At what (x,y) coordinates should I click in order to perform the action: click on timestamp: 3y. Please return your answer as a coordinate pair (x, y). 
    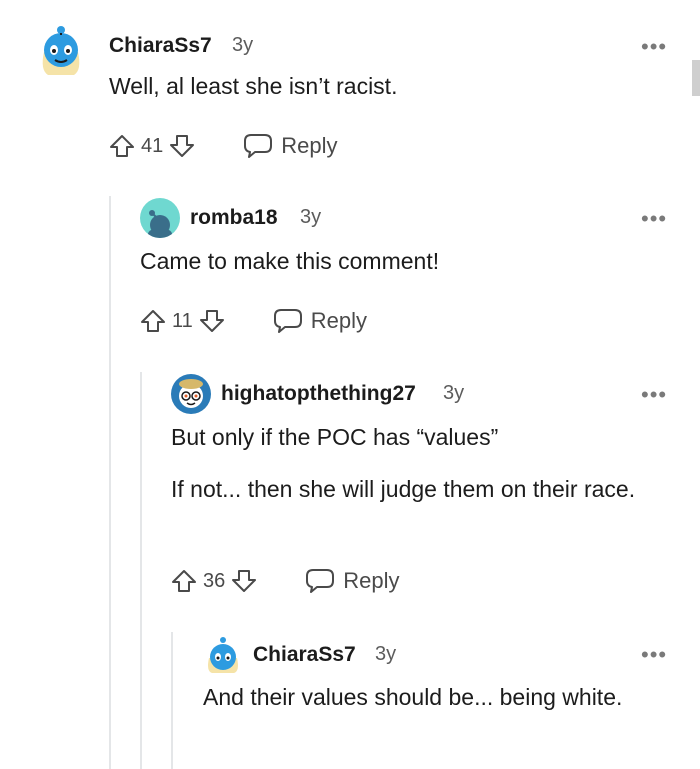
    Looking at the image, I should click on (385, 654).